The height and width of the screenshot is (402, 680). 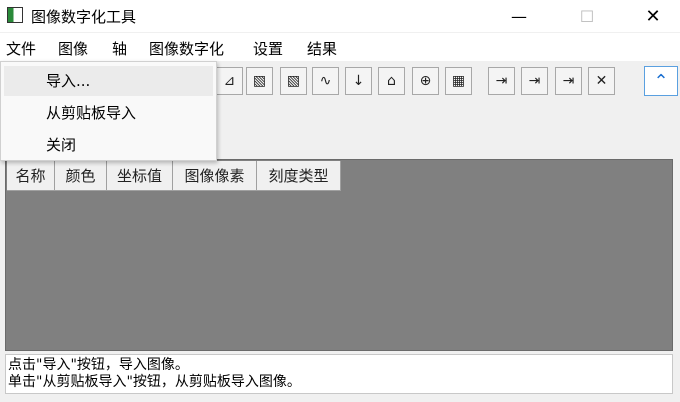 I want to click on add-page-icon: ⊕, so click(x=425, y=81).